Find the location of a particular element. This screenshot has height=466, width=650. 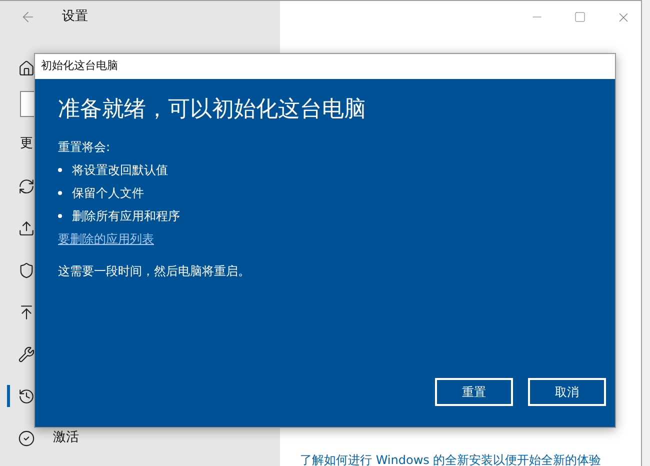

bullet-text: 删除所有应用和程序 is located at coordinates (126, 216).